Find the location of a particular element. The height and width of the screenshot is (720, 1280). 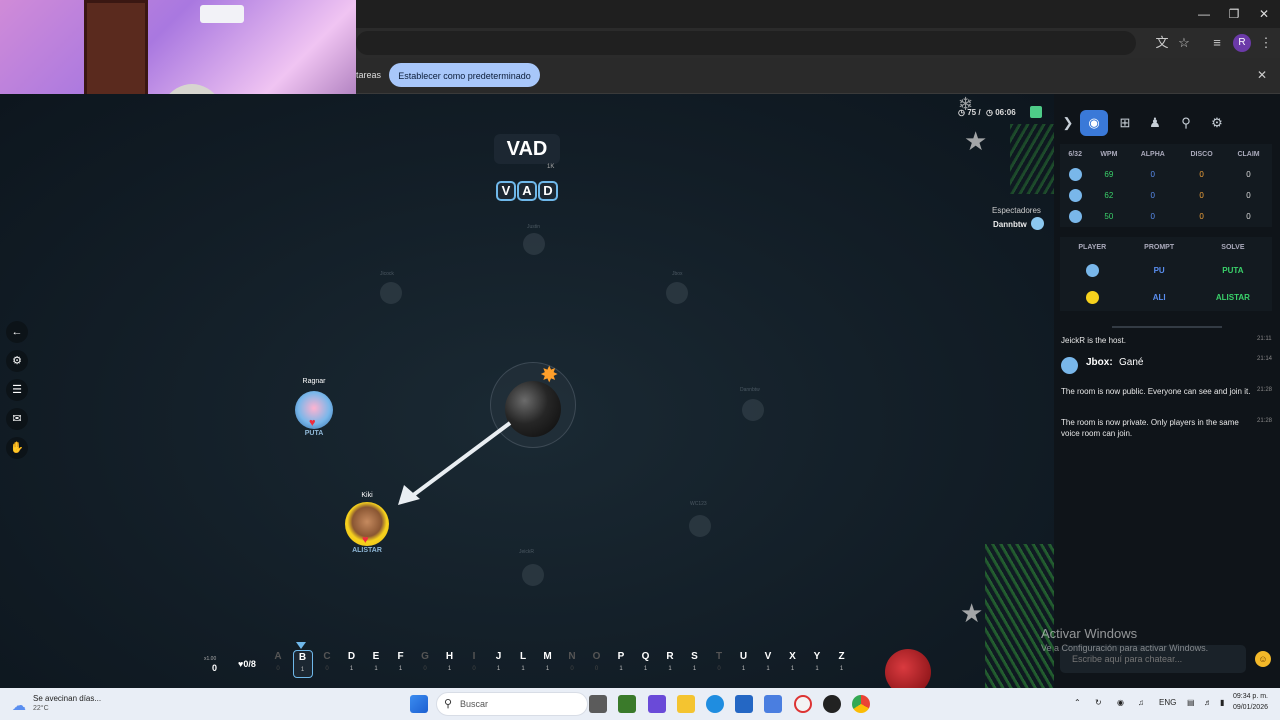

star-ornament-icon: ★ is located at coordinates (972, 613).